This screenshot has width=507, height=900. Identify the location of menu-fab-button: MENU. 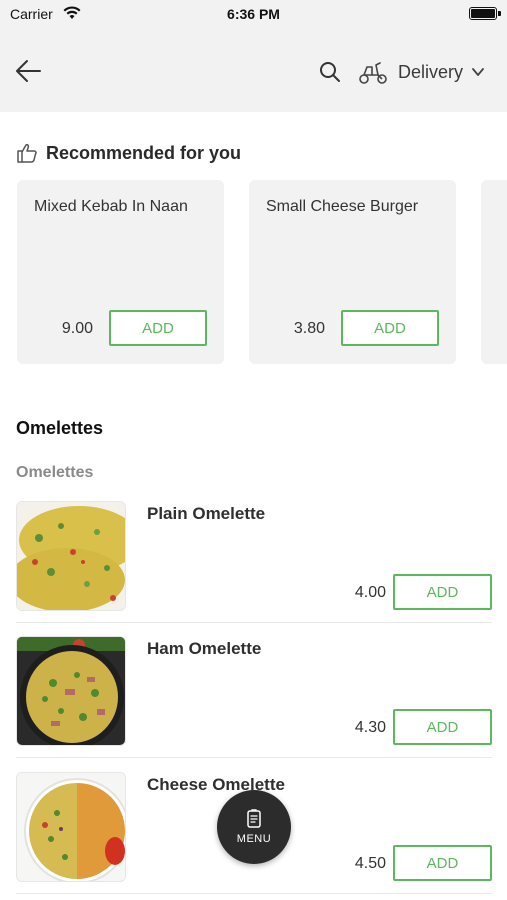
(254, 827).